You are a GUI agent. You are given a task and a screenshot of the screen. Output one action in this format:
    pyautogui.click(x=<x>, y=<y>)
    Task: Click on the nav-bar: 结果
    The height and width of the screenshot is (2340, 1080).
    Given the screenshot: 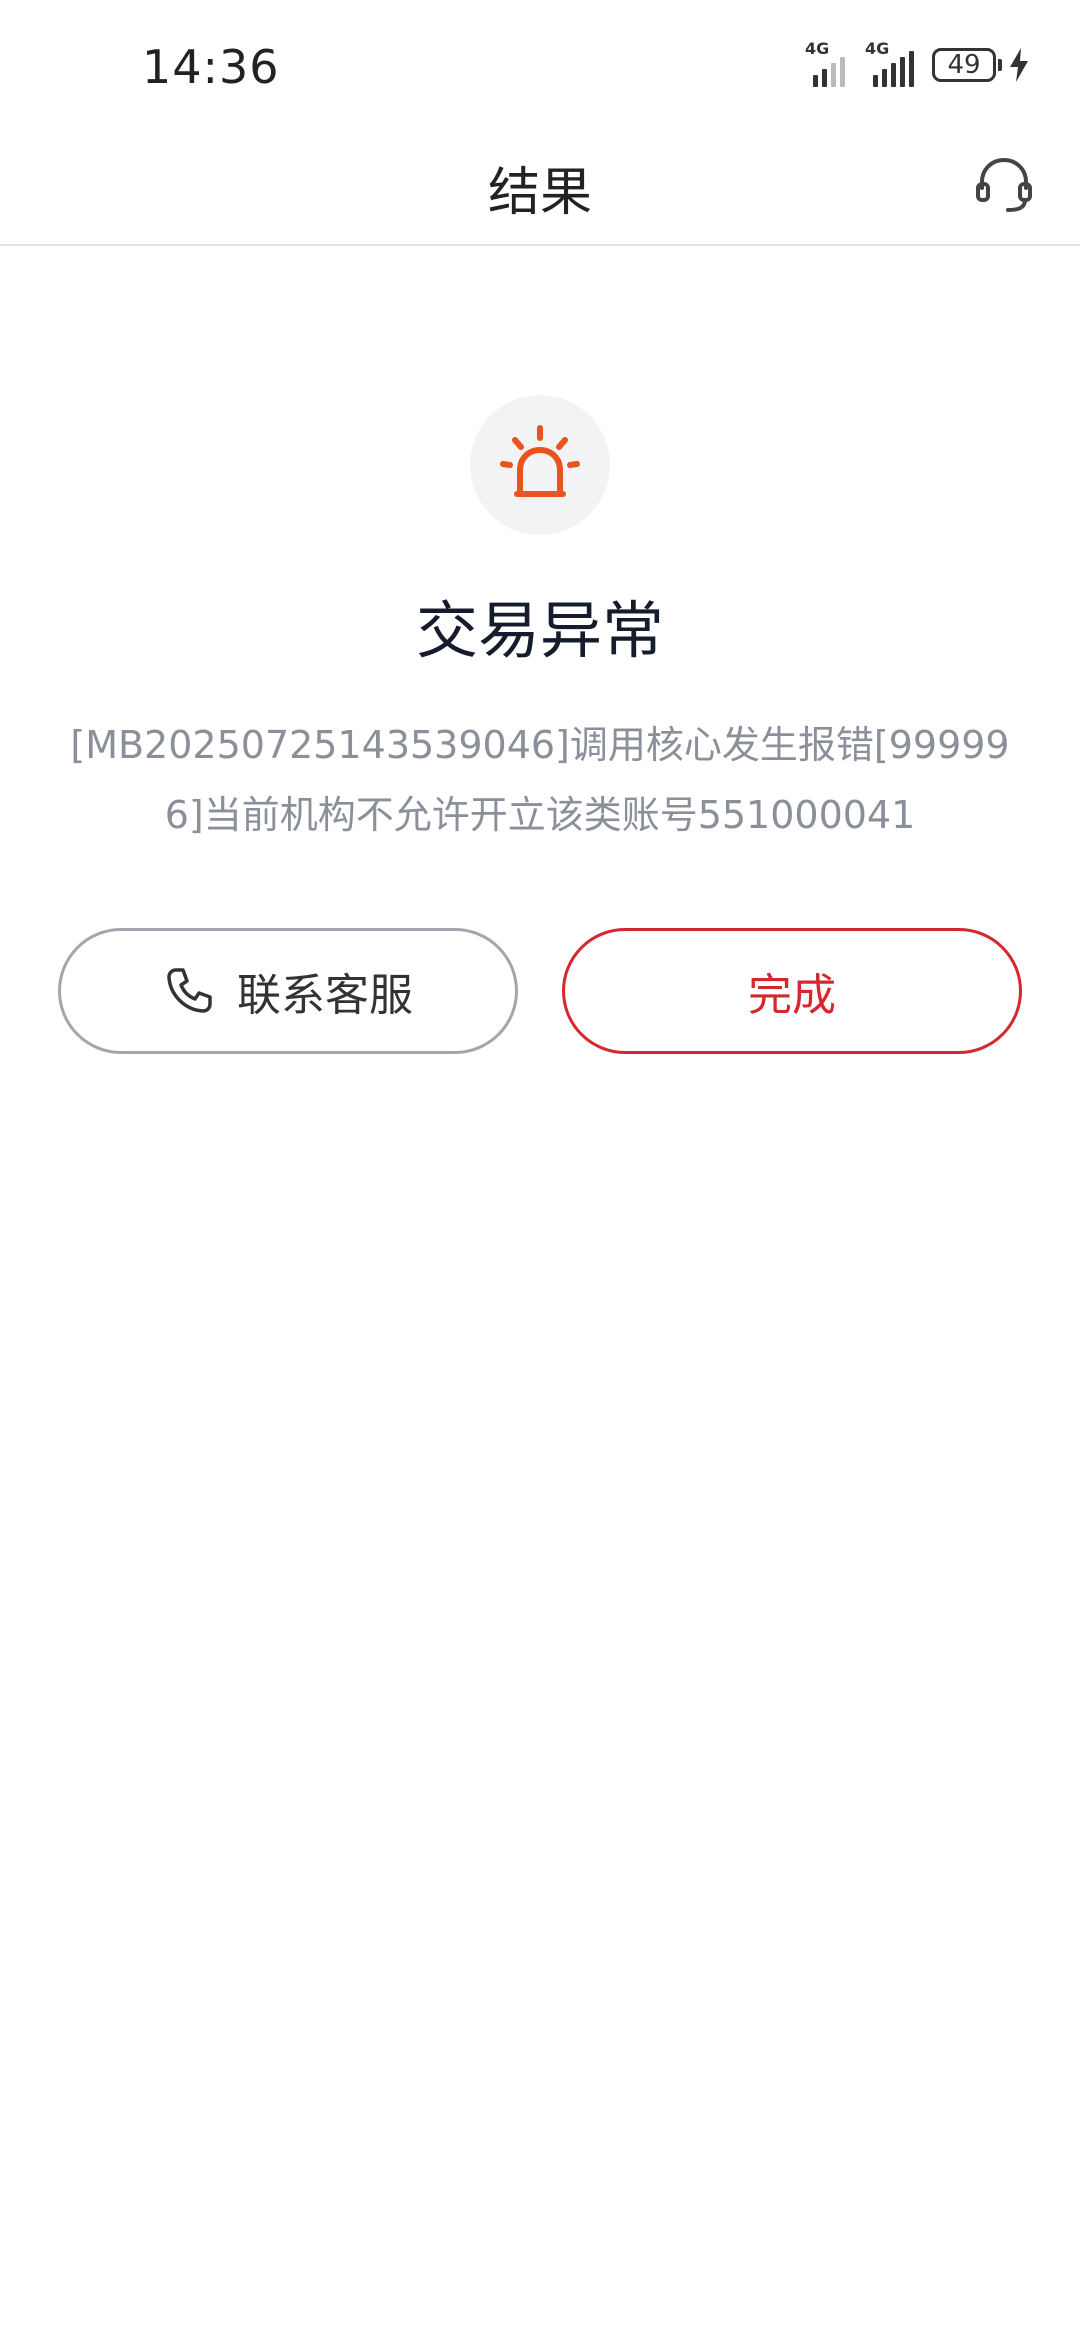 What is the action you would take?
    pyautogui.click(x=540, y=188)
    